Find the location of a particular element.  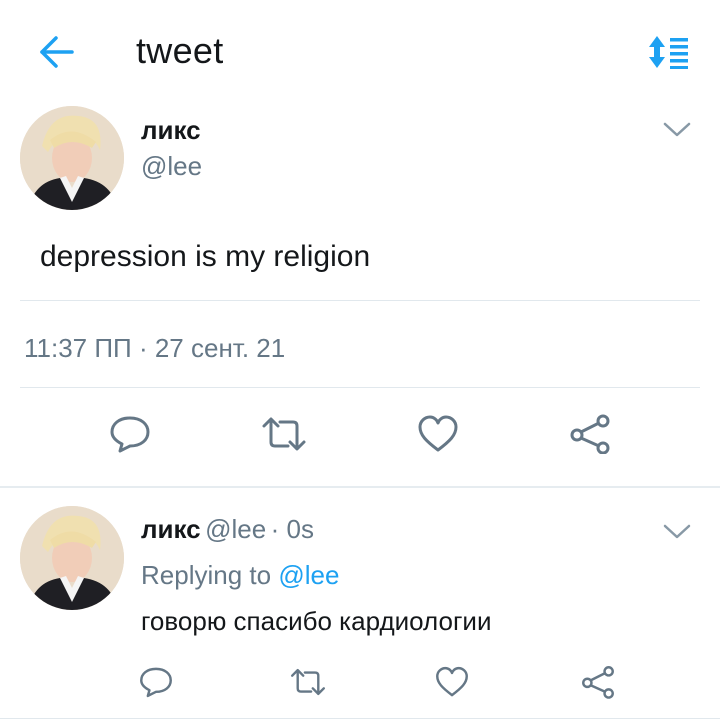

tweet-text: depression is my religion is located at coordinates (205, 256).